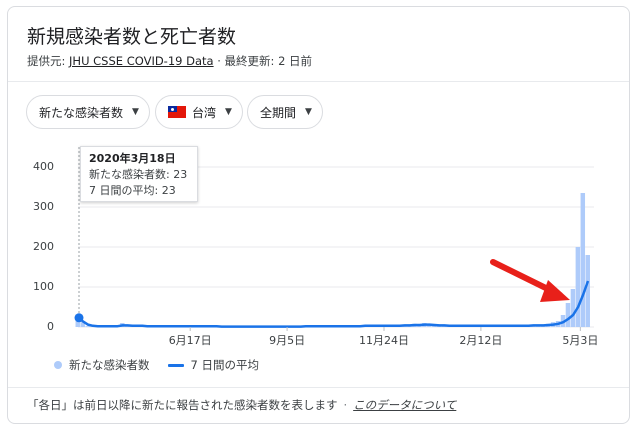 Image resolution: width=640 pixels, height=434 pixels. I want to click on y-tick-label: 0, so click(50, 326).